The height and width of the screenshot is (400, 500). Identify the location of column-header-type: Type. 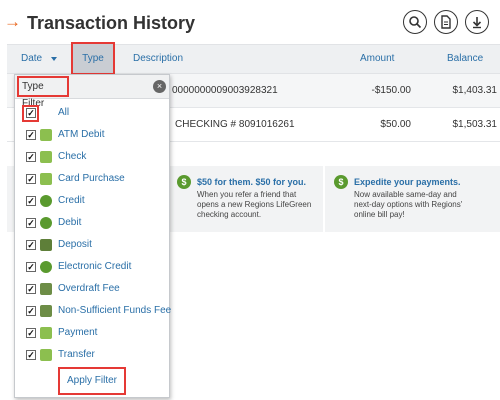
(93, 58).